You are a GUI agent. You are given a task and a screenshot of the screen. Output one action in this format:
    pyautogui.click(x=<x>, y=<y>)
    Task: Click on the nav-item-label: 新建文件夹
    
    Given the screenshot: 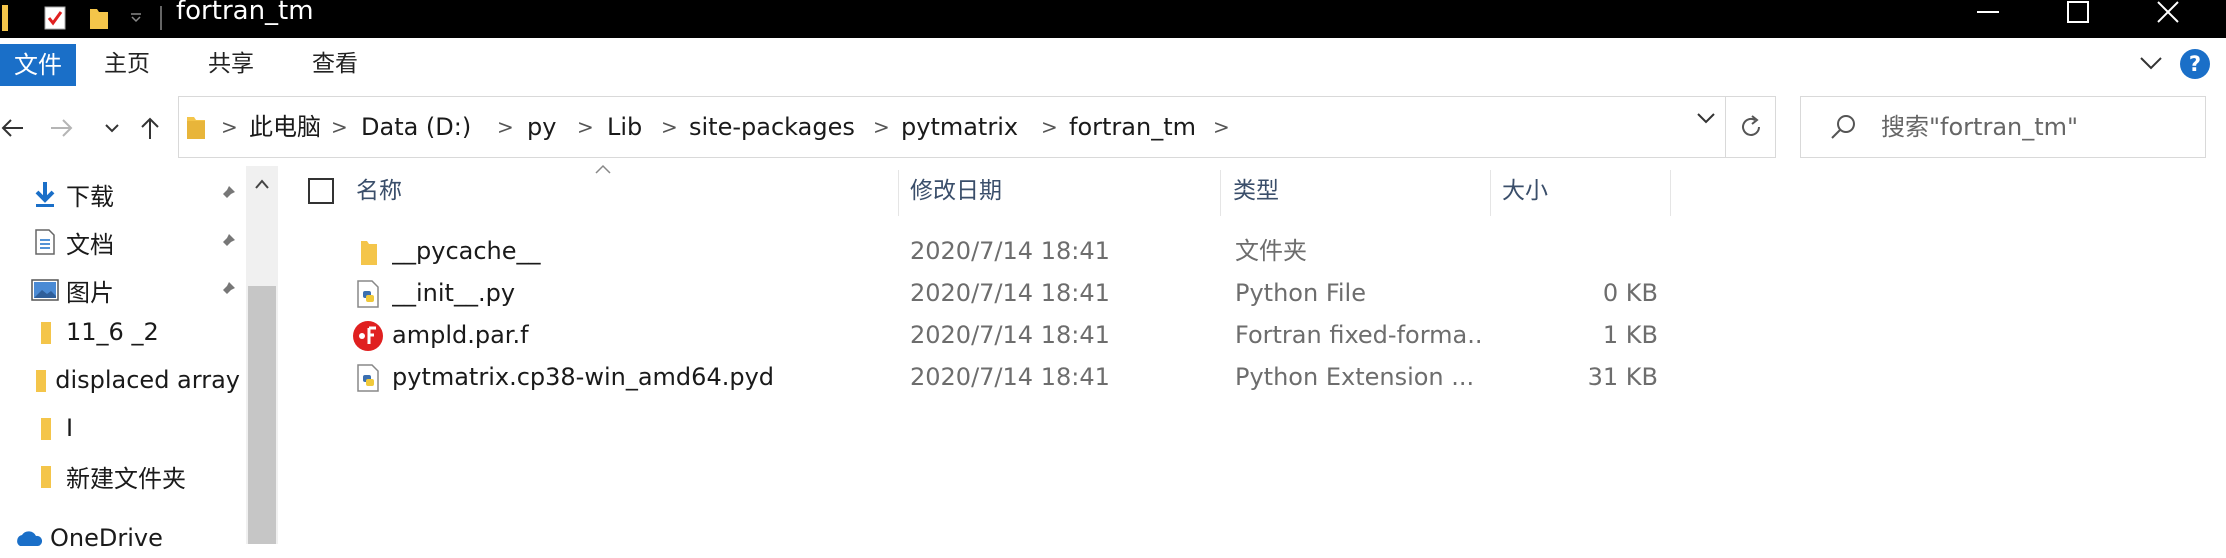 What is the action you would take?
    pyautogui.click(x=126, y=478)
    